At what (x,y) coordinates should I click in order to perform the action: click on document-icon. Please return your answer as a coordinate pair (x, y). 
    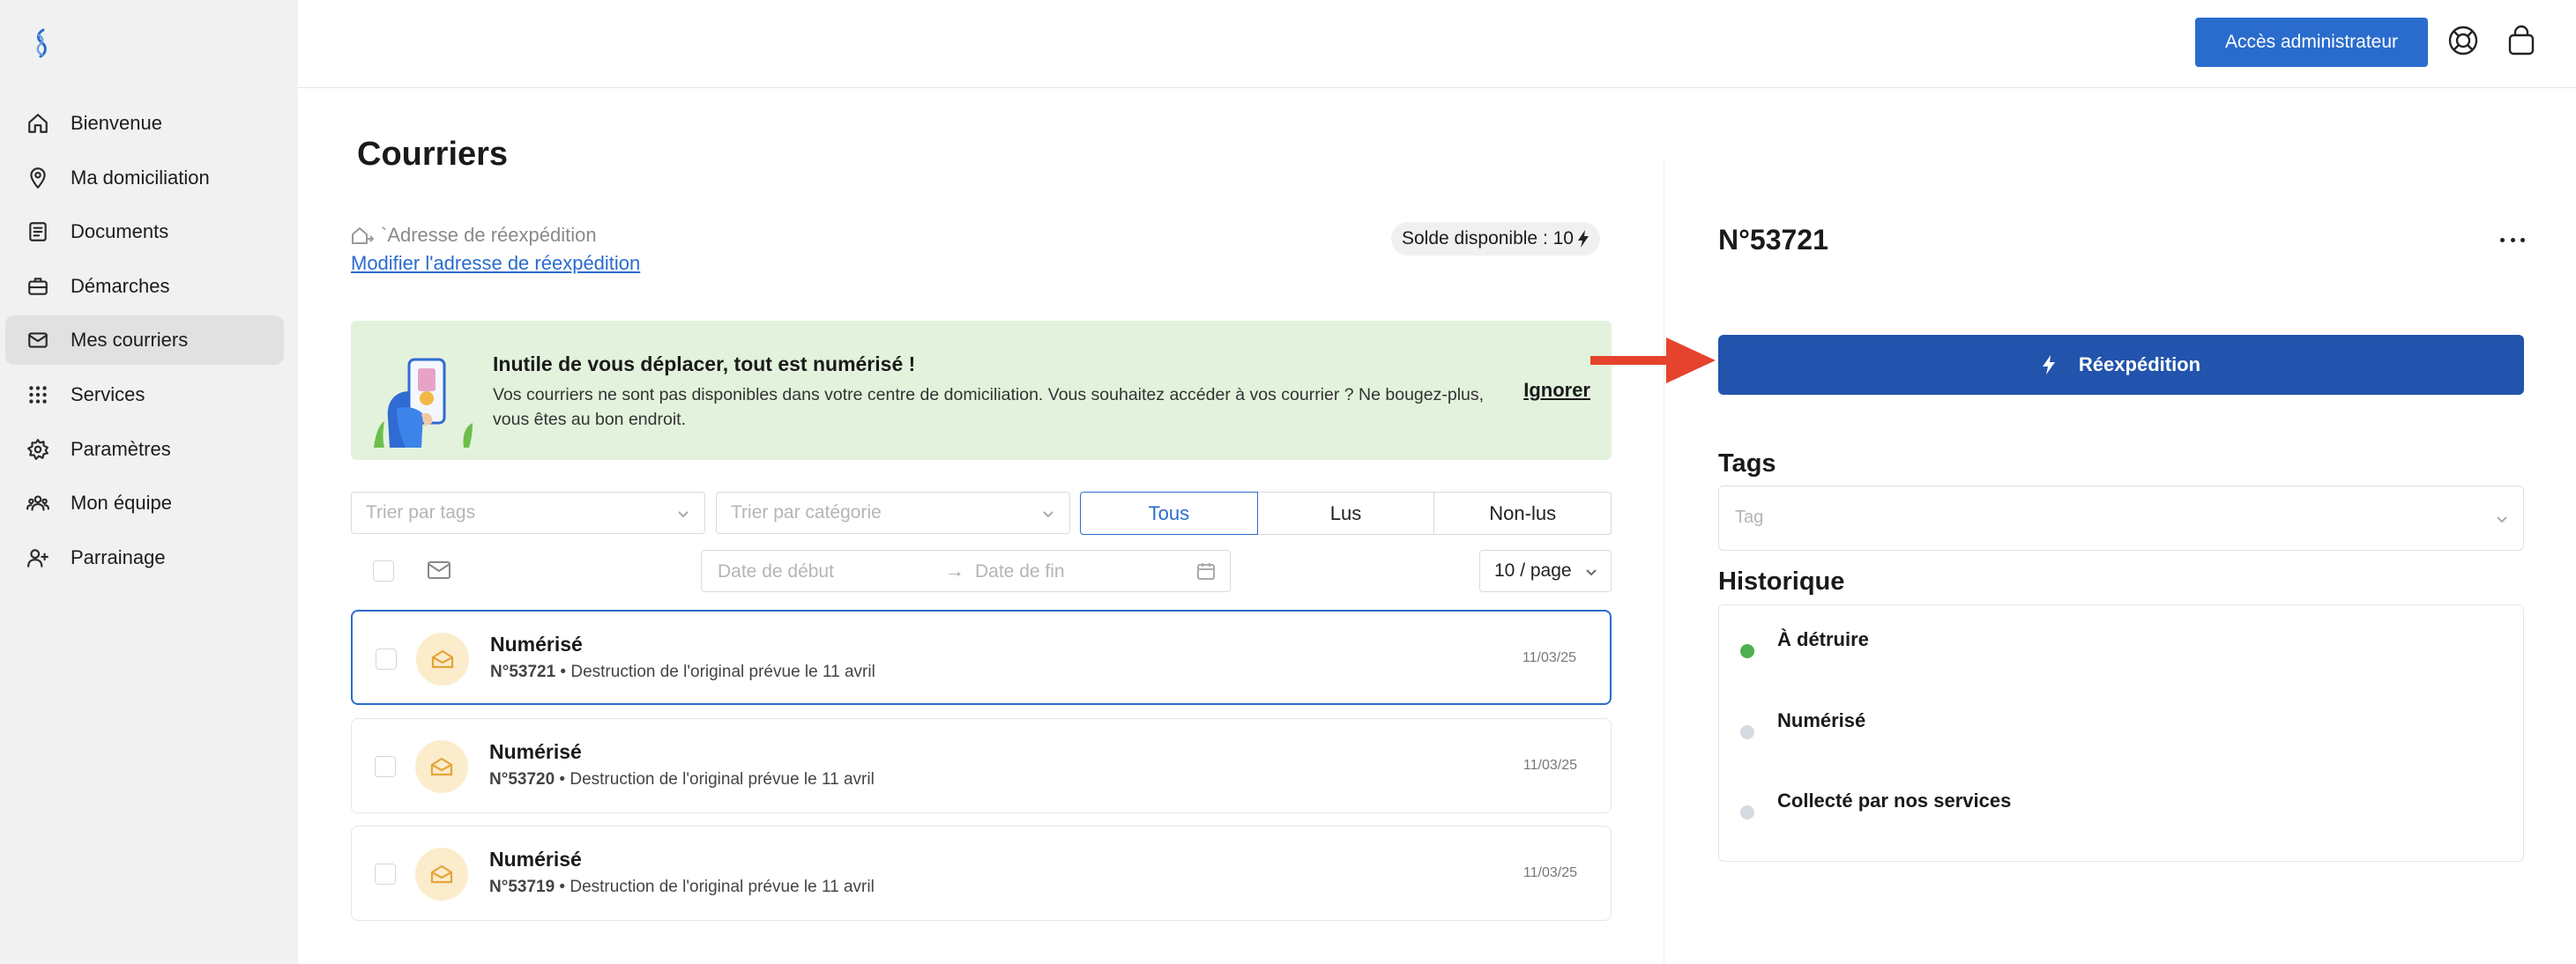
    Looking at the image, I should click on (38, 231).